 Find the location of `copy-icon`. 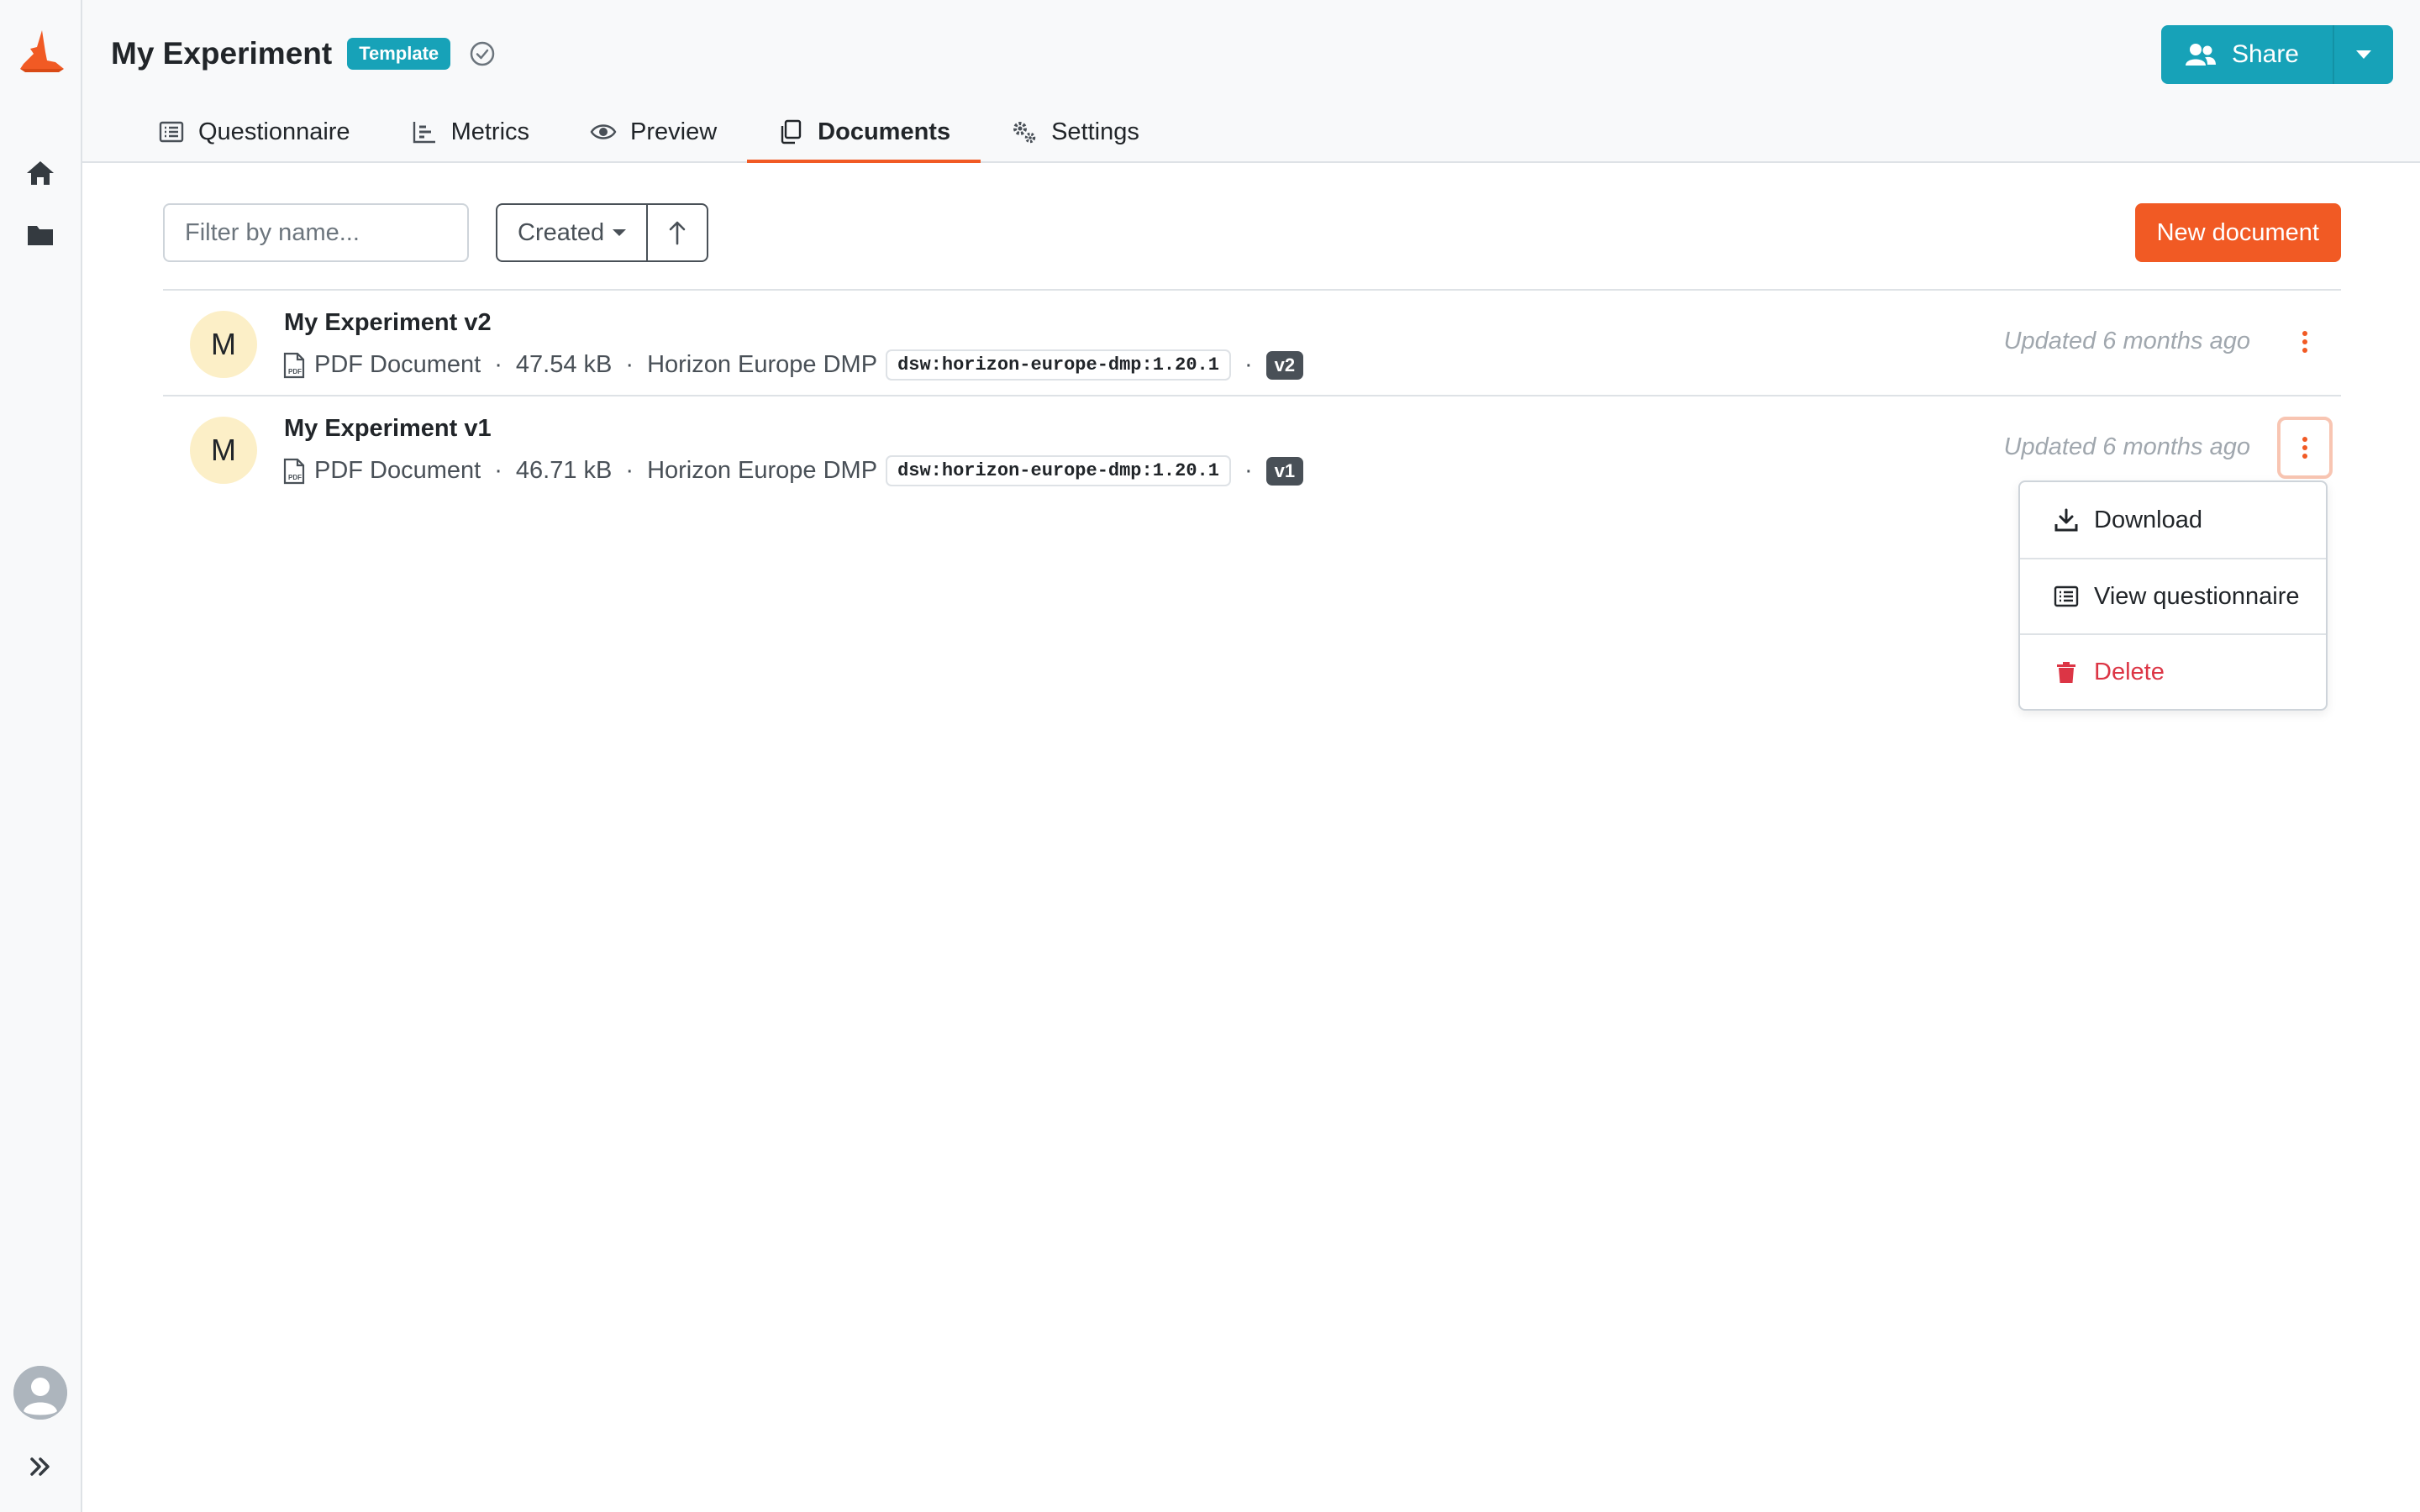

copy-icon is located at coordinates (792, 131).